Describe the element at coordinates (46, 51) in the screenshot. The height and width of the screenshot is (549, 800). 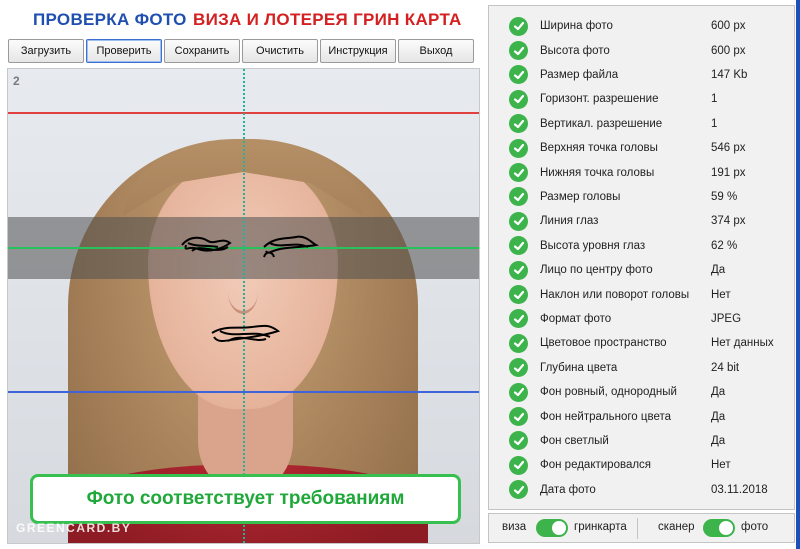
I see `load-button: Загрузить` at that location.